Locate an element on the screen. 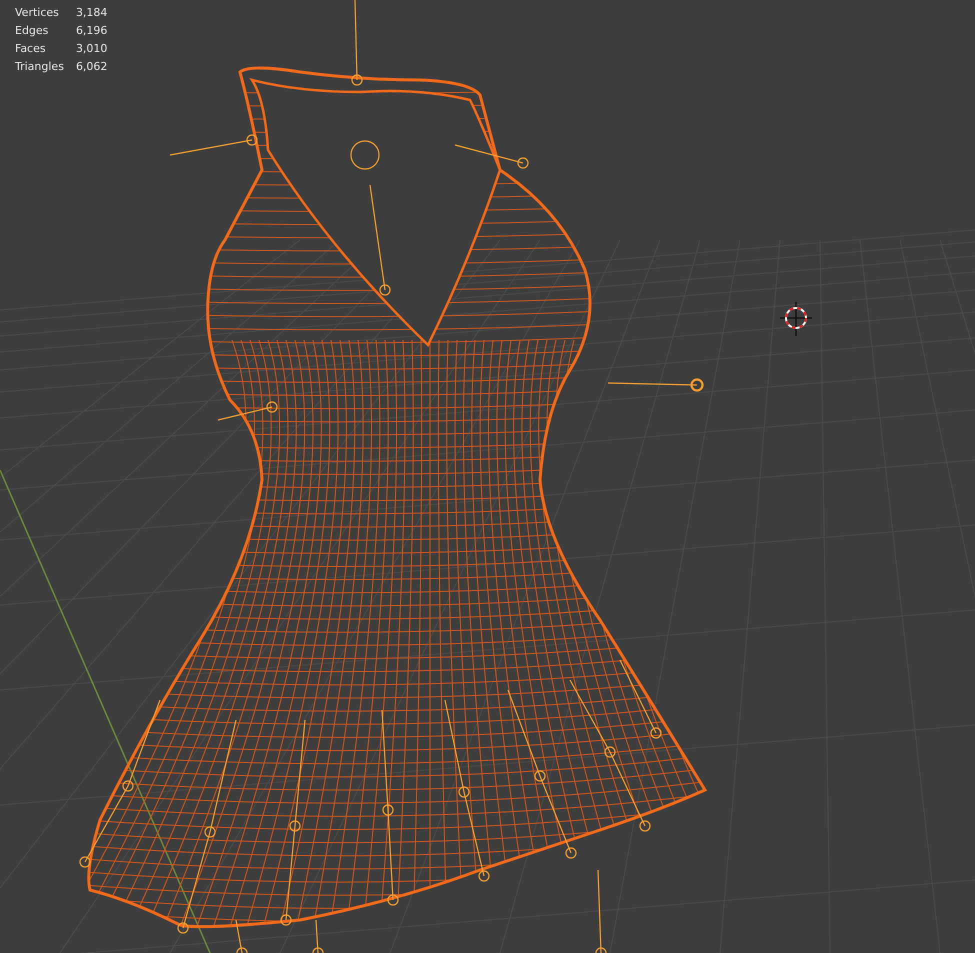  stat-value: 3,184 is located at coordinates (92, 13).